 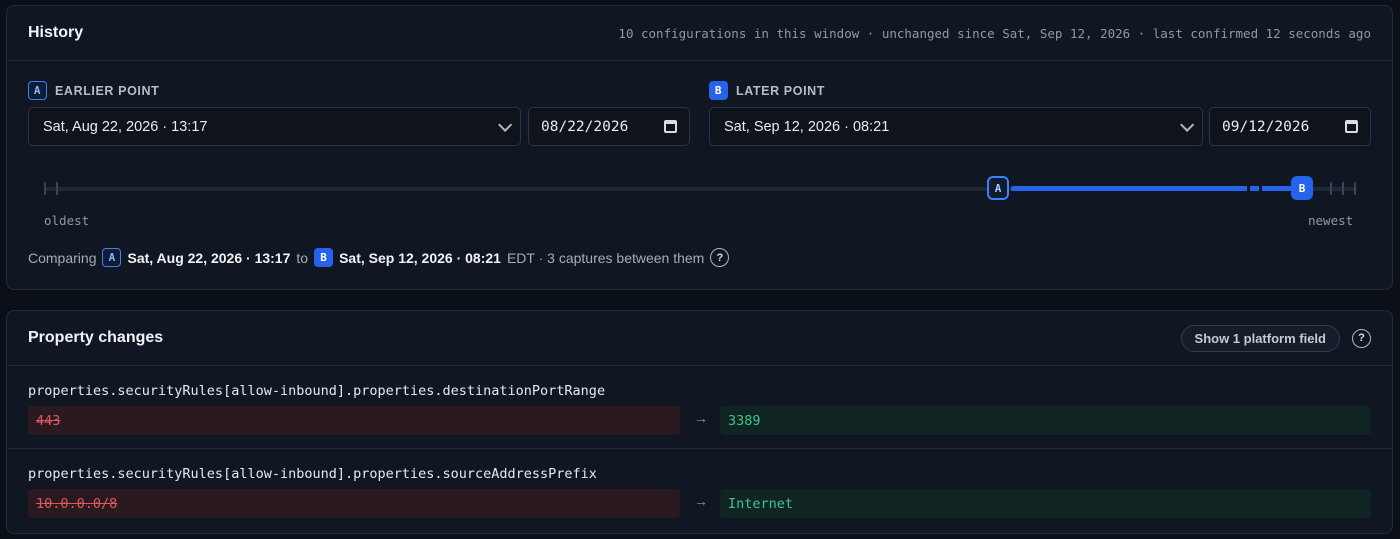 I want to click on old-value: 10.0.0.0/8, so click(x=354, y=503).